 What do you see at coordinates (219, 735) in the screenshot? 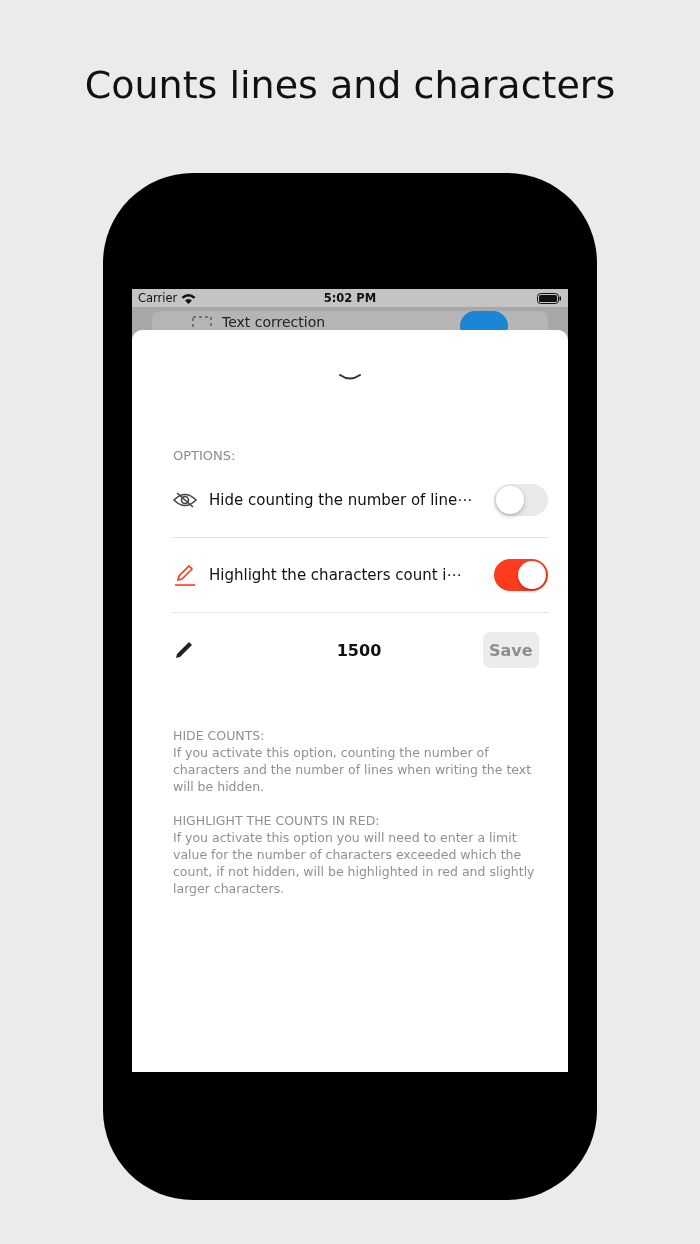
I see `note-heading: HIDE COUNTS:` at bounding box center [219, 735].